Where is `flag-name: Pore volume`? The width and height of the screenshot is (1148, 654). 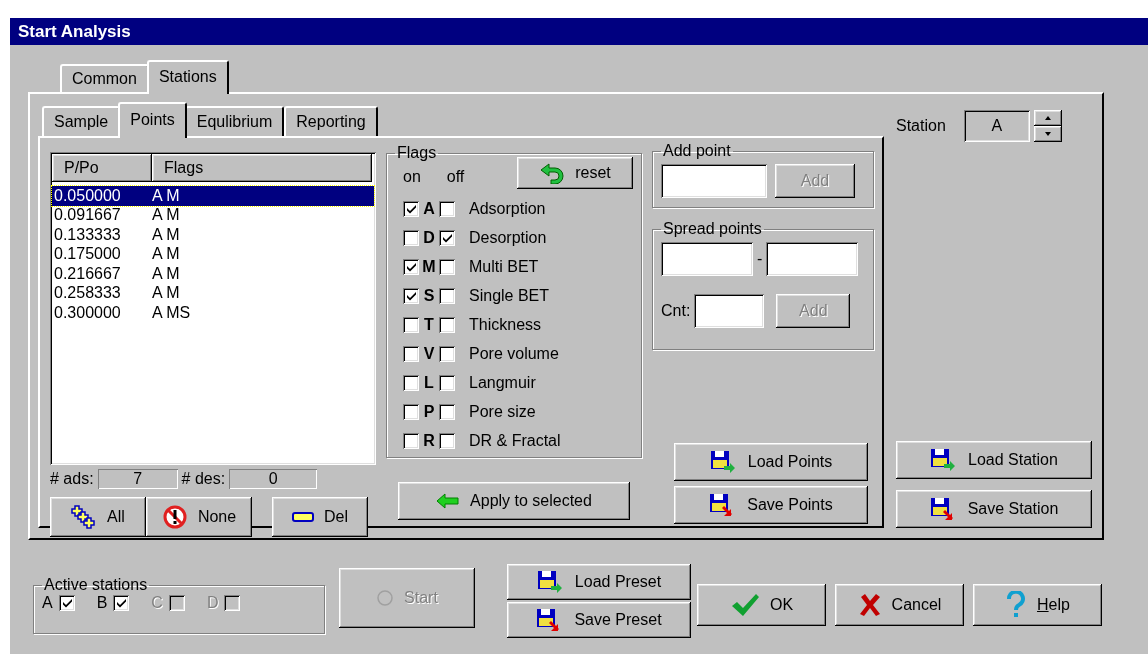 flag-name: Pore volume is located at coordinates (514, 353).